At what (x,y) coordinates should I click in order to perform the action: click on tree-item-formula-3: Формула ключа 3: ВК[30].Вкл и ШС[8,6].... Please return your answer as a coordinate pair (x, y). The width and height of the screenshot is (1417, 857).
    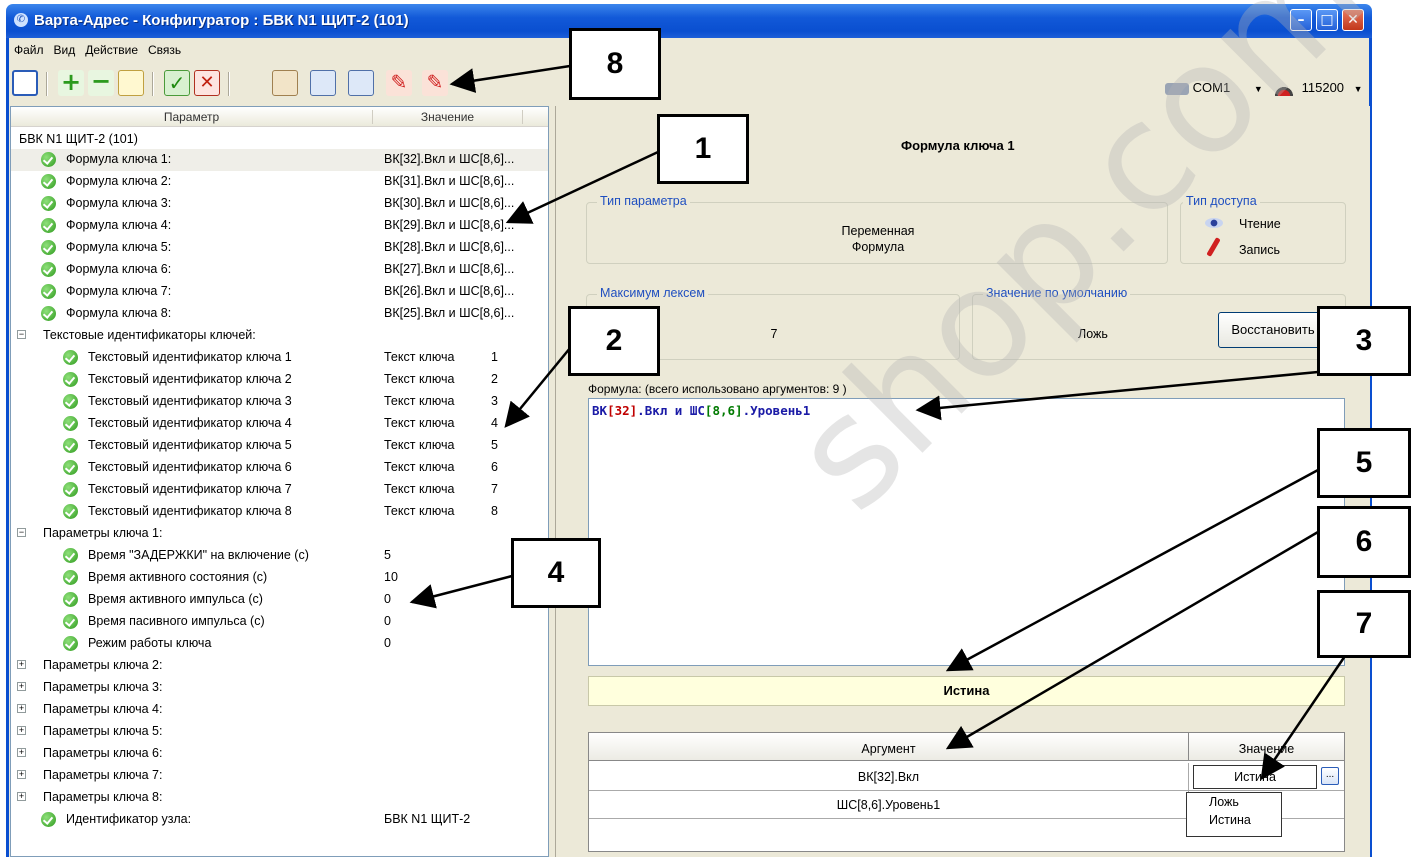
    Looking at the image, I should click on (279, 204).